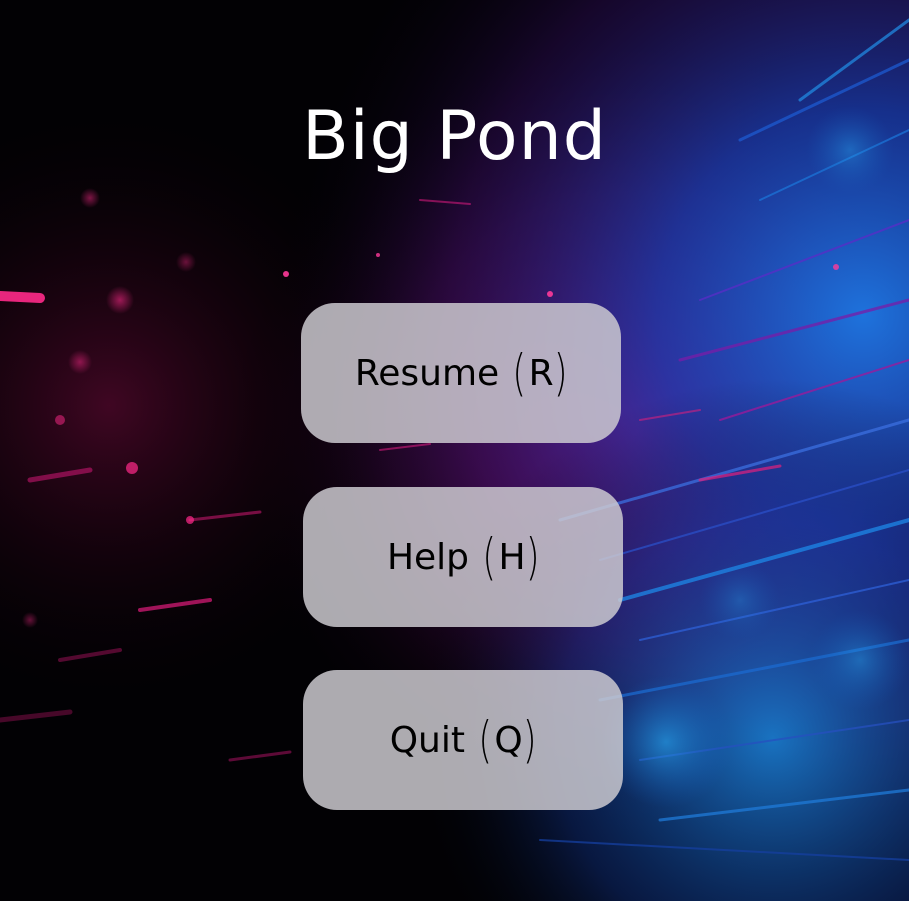 The height and width of the screenshot is (901, 909). I want to click on help-button: Help ( H ), so click(463, 557).